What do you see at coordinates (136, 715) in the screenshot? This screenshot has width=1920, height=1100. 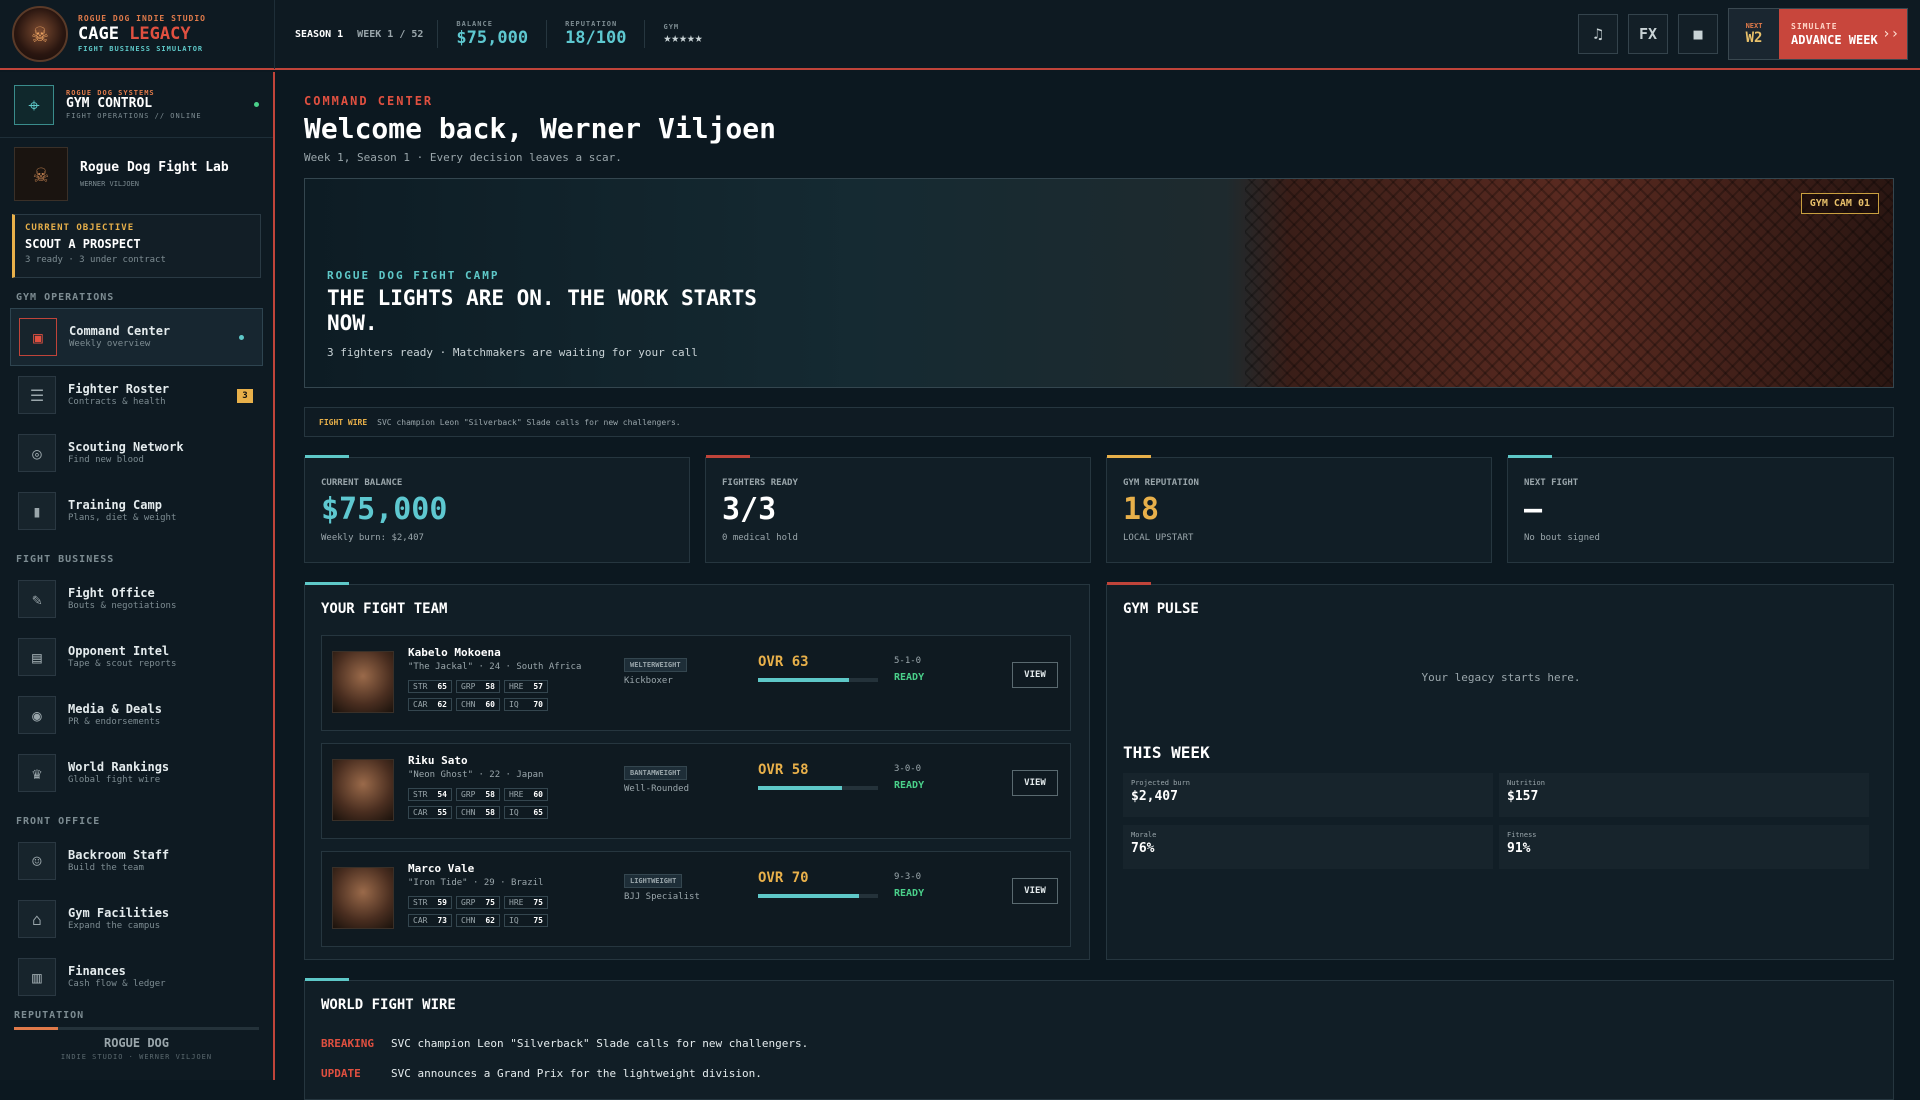 I see `sidebar-item-media-deals: ◉ Media & Deals PR & endorsements` at bounding box center [136, 715].